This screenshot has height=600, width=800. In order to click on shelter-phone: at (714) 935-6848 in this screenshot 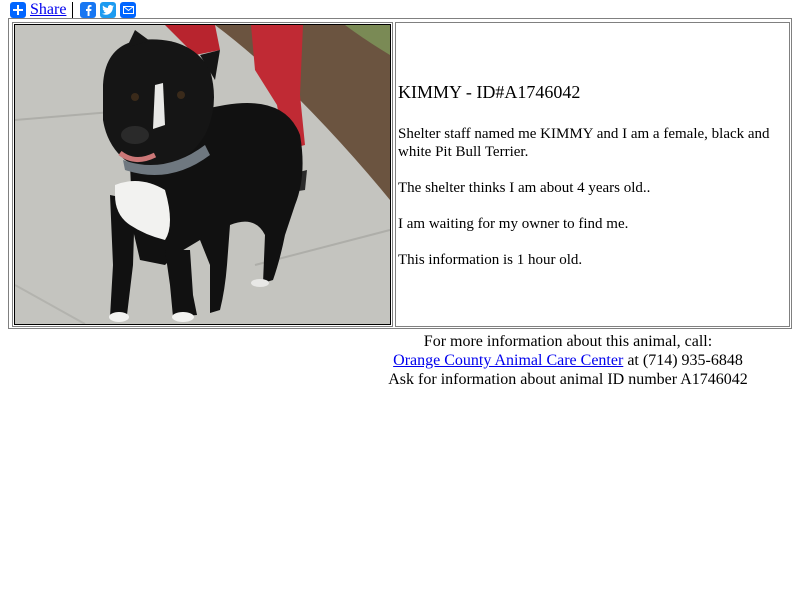, I will do `click(683, 360)`.